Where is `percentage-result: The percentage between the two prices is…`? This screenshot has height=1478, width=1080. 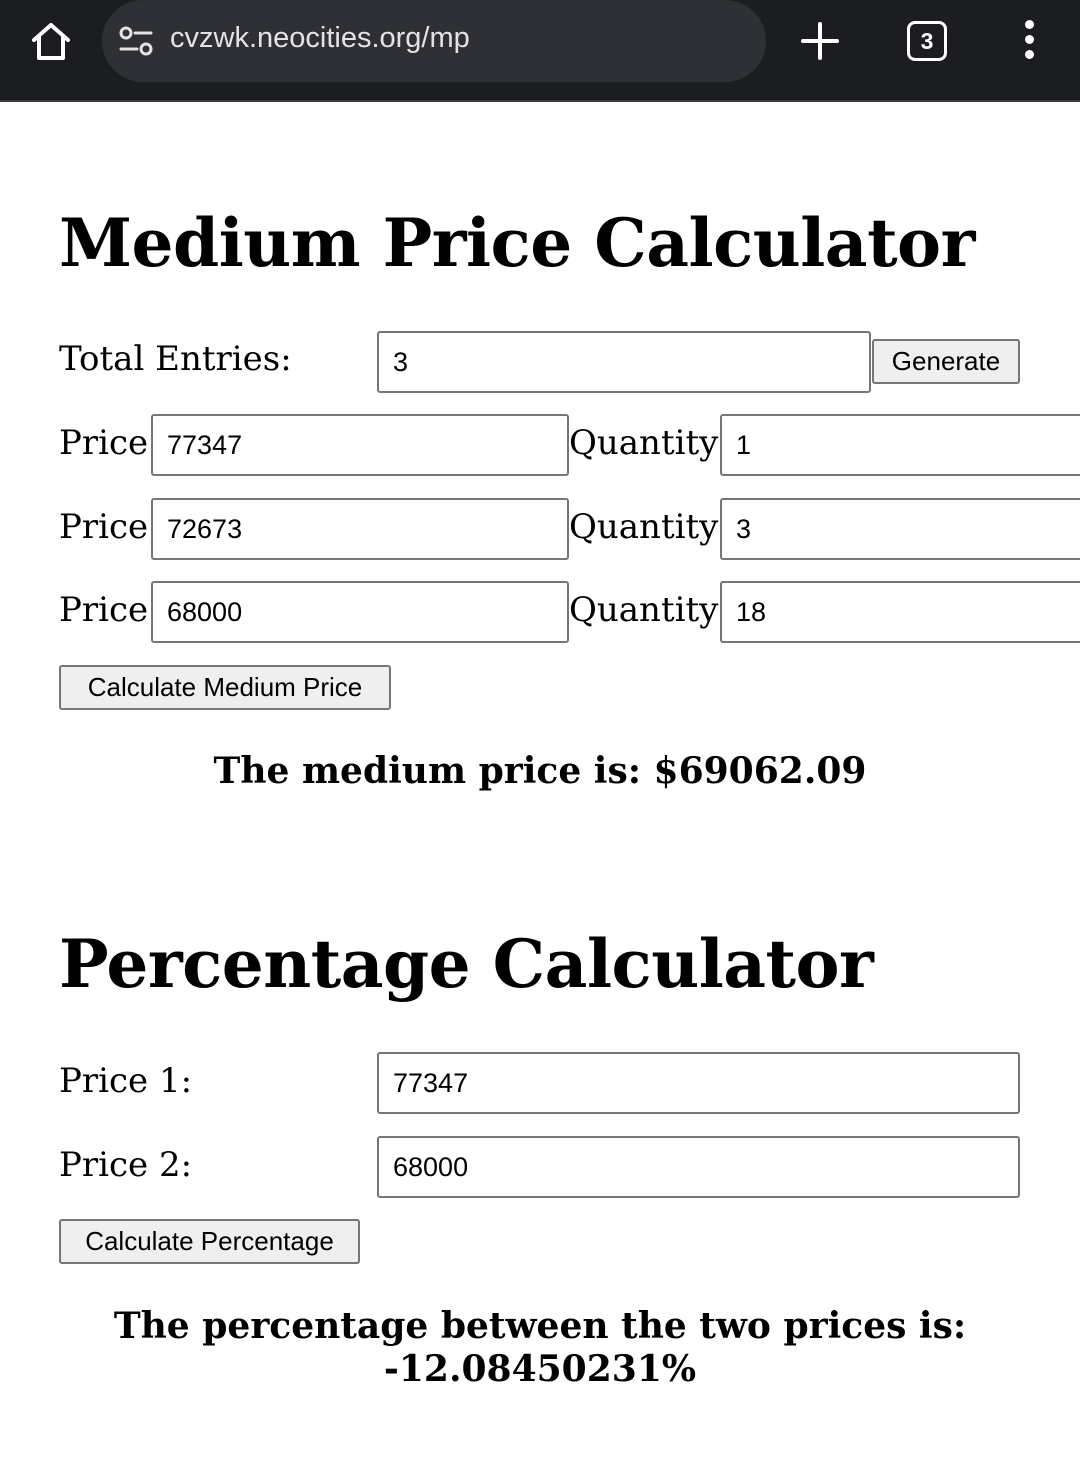 percentage-result: The percentage between the two prices is… is located at coordinates (540, 1348).